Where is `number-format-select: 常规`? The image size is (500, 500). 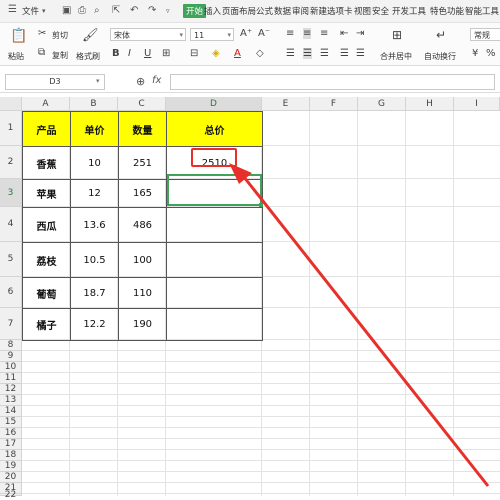
number-format-select: 常规 is located at coordinates (485, 34).